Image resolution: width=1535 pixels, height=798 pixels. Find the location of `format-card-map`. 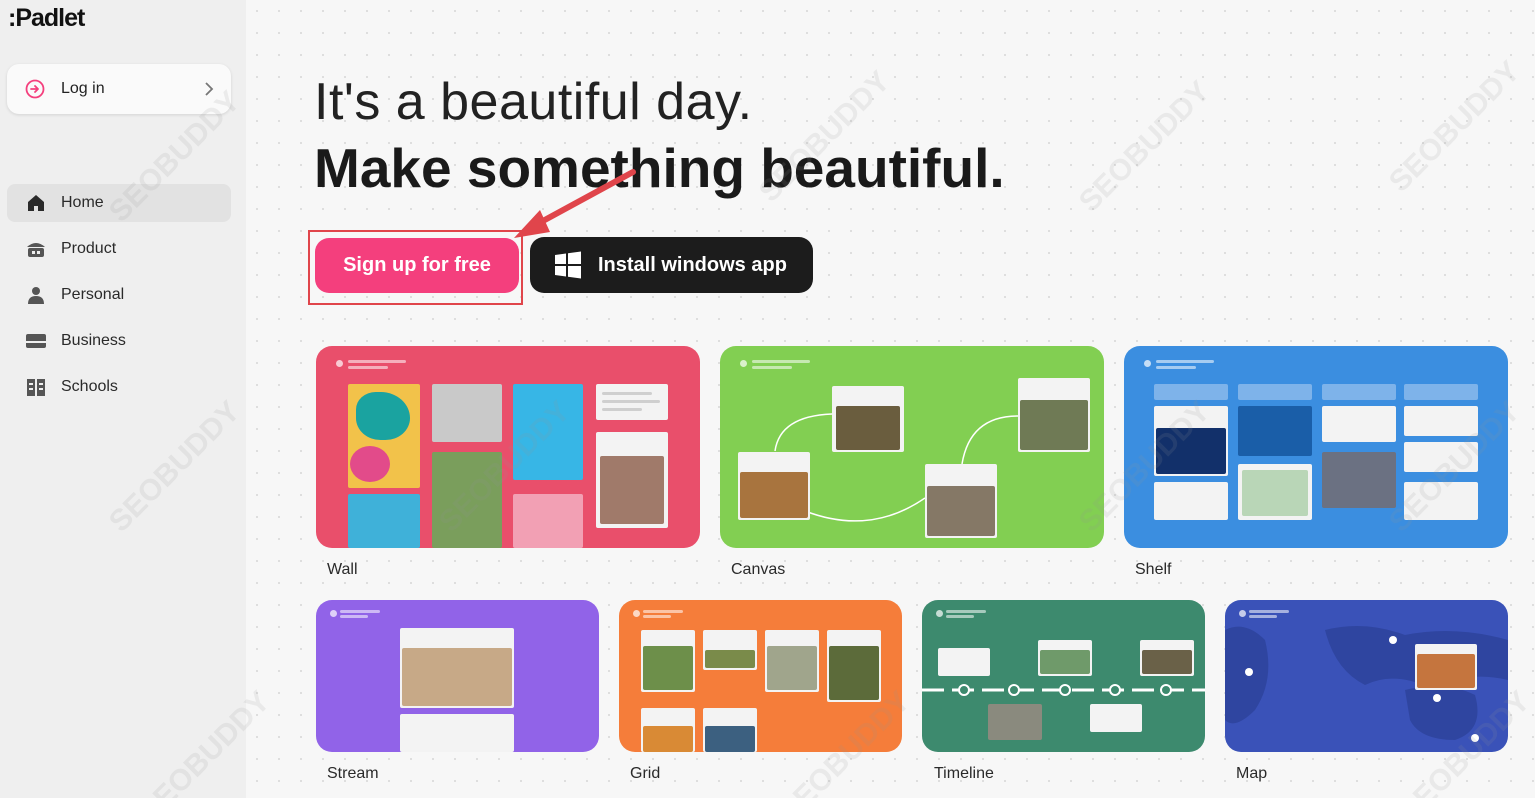

format-card-map is located at coordinates (1366, 676).